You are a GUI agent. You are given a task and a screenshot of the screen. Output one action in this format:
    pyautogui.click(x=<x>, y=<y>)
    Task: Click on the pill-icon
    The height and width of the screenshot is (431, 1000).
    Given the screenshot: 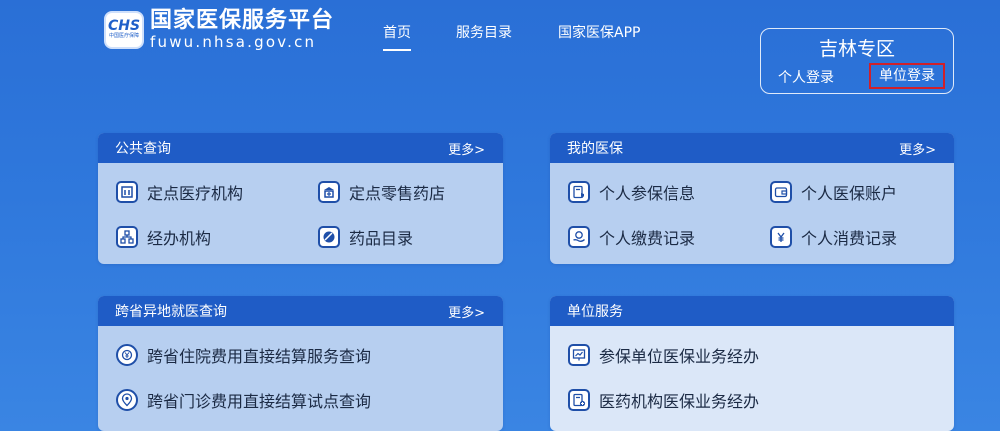 What is the action you would take?
    pyautogui.click(x=329, y=237)
    